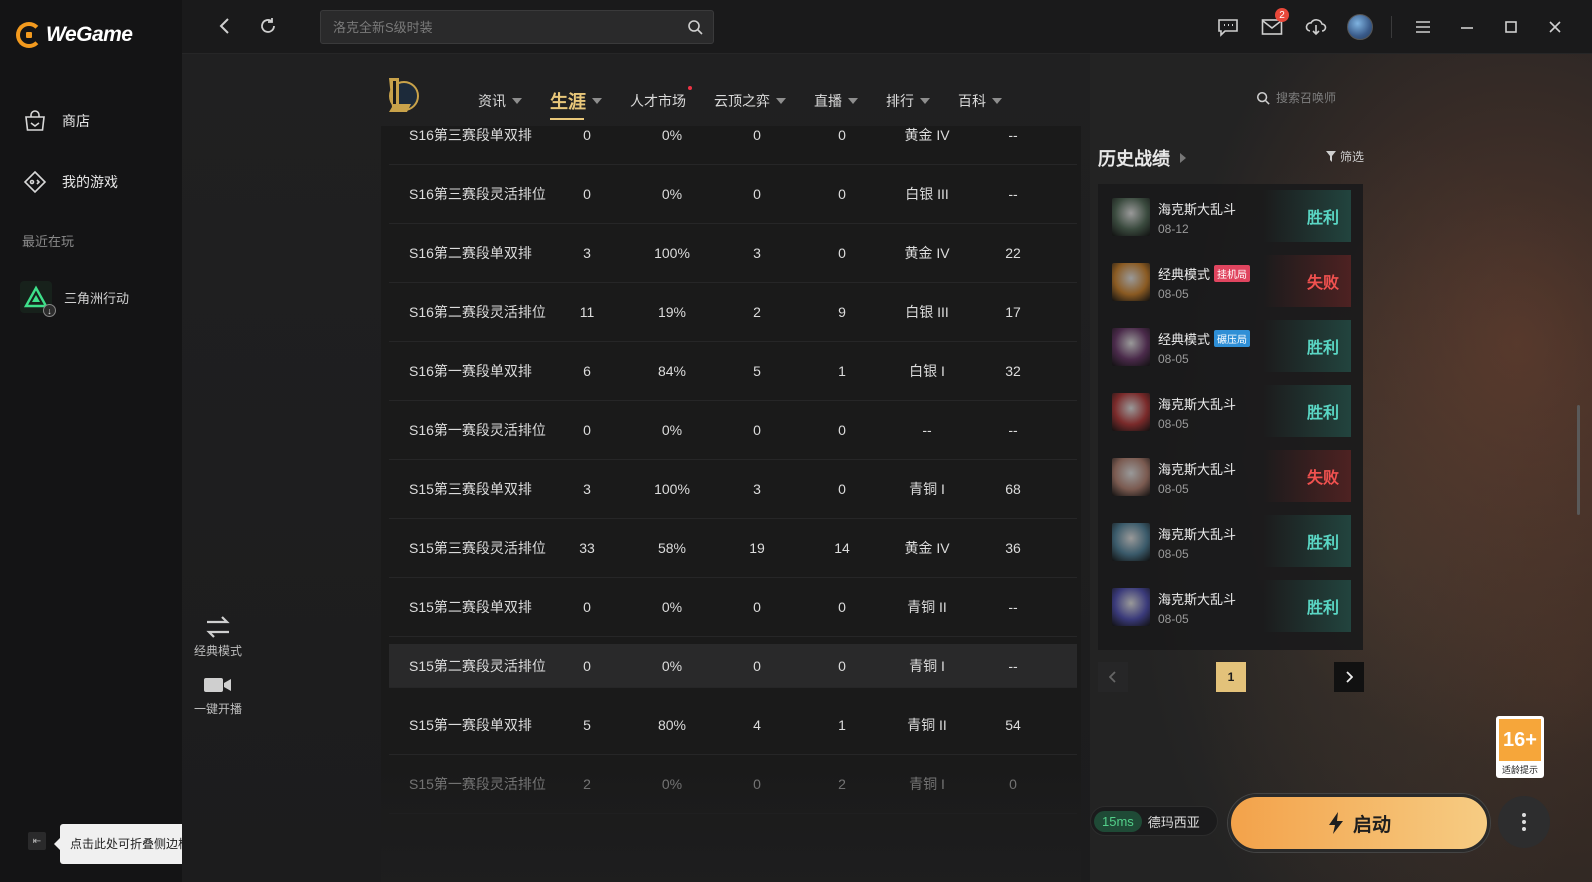 The height and width of the screenshot is (882, 1592). Describe the element at coordinates (887, 27) in the screenshot. I see `top-bar: 2` at that location.